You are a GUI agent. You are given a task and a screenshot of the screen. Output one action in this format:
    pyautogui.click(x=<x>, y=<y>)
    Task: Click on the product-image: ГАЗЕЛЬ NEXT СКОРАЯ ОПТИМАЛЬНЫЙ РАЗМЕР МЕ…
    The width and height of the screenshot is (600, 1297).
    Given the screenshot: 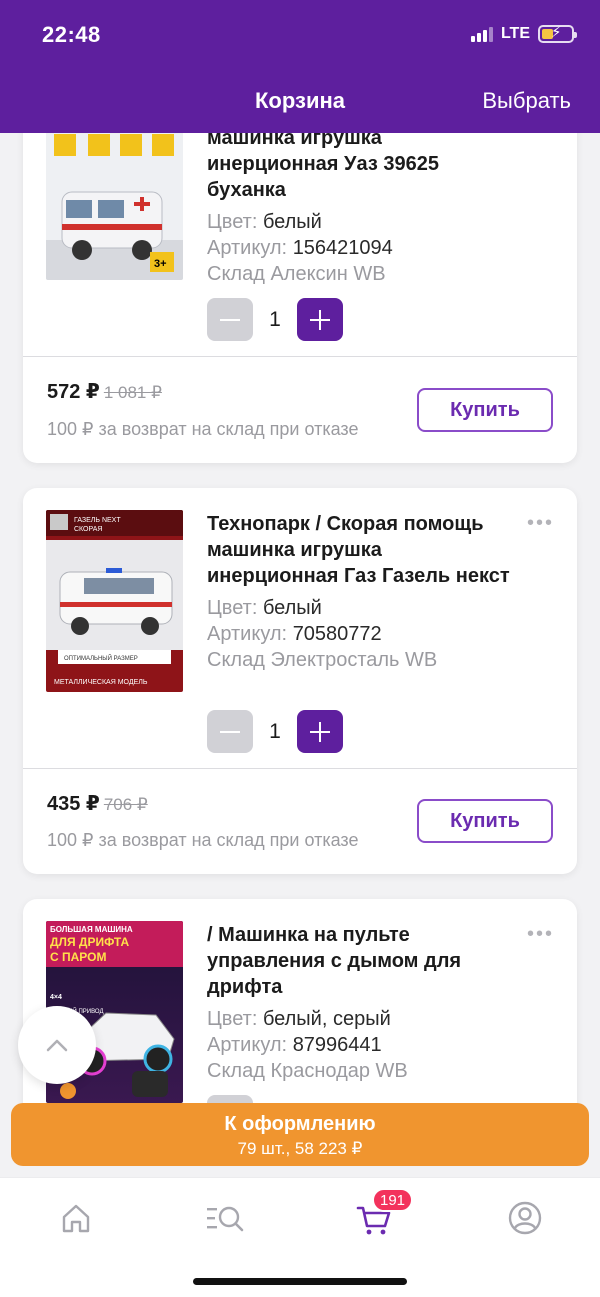 What is the action you would take?
    pyautogui.click(x=114, y=601)
    